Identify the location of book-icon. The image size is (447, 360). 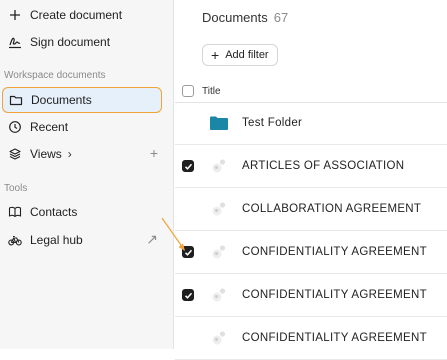
(15, 212).